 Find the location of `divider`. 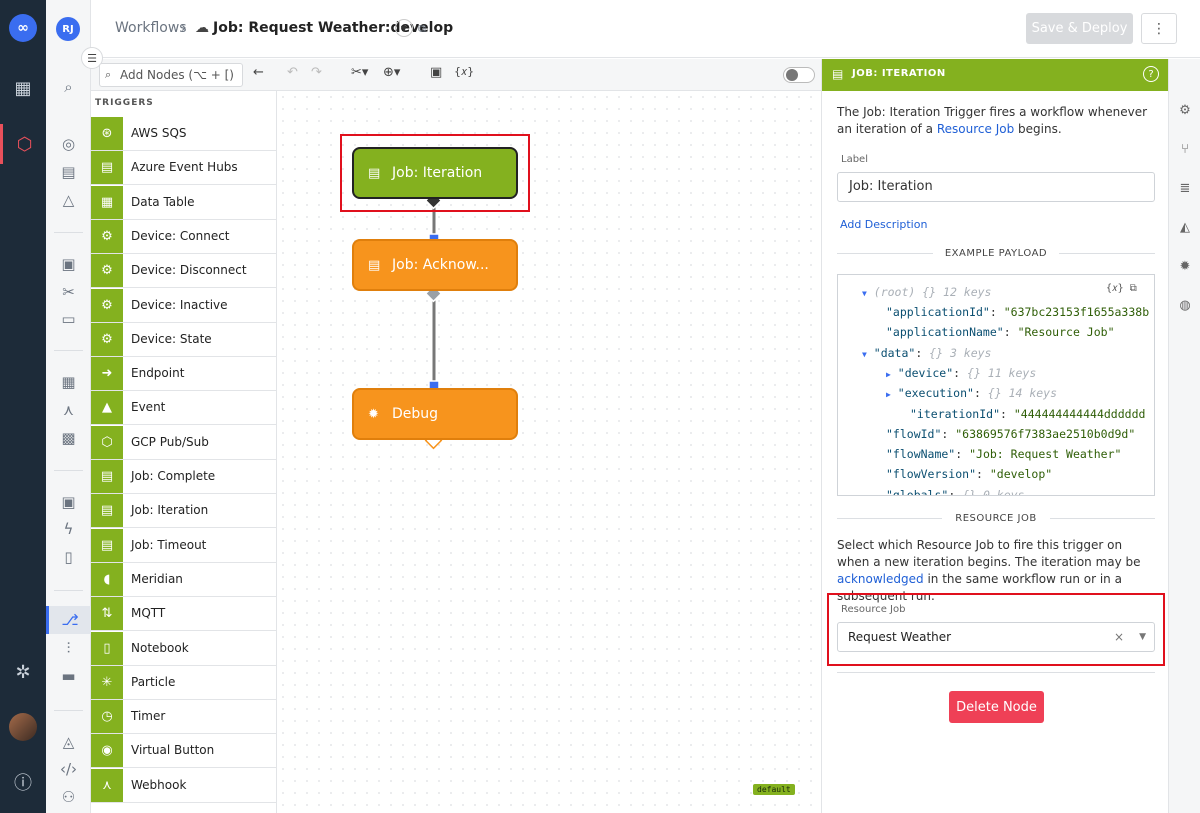

divider is located at coordinates (68, 350).